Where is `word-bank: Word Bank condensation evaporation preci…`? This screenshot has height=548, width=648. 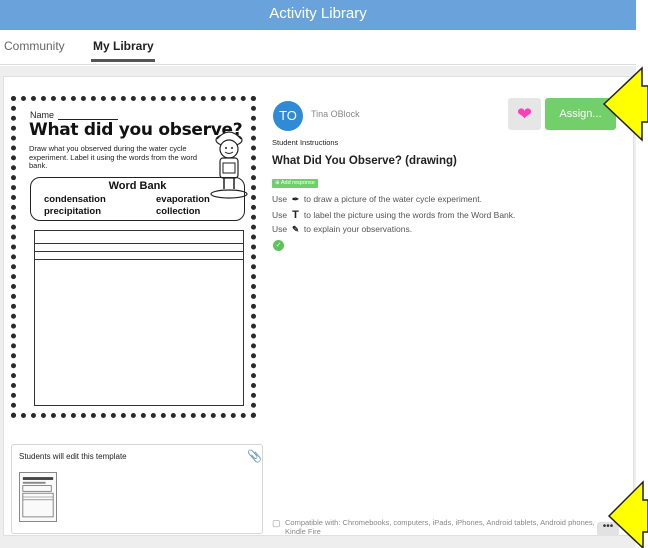
word-bank: Word Bank condensation evaporation preci… is located at coordinates (137, 199).